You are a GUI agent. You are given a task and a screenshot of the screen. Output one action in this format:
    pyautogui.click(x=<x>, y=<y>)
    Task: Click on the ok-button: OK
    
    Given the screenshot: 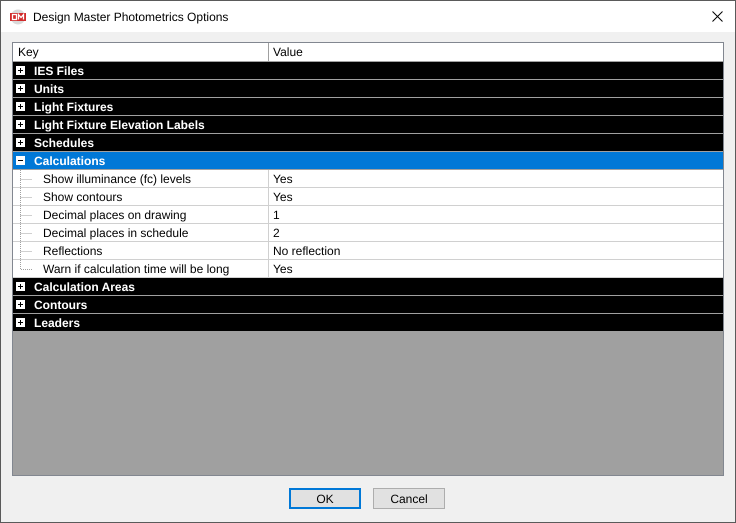 What is the action you would take?
    pyautogui.click(x=325, y=498)
    